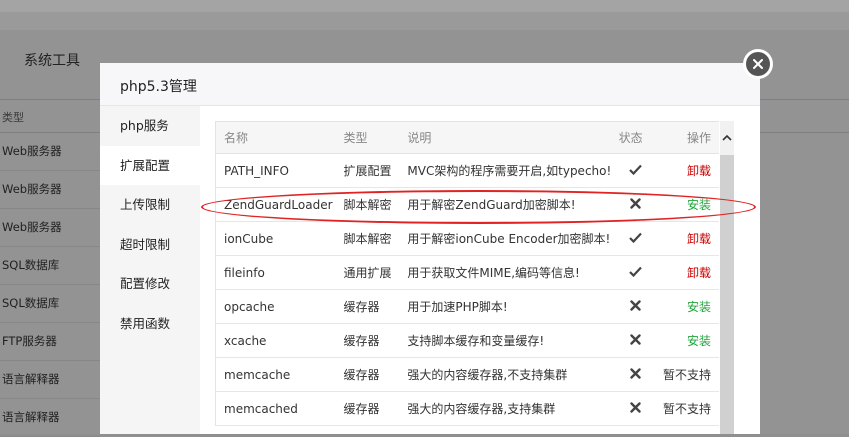 This screenshot has height=437, width=849. Describe the element at coordinates (275, 204) in the screenshot. I see `ext-name: ZendGuardLoader` at that location.